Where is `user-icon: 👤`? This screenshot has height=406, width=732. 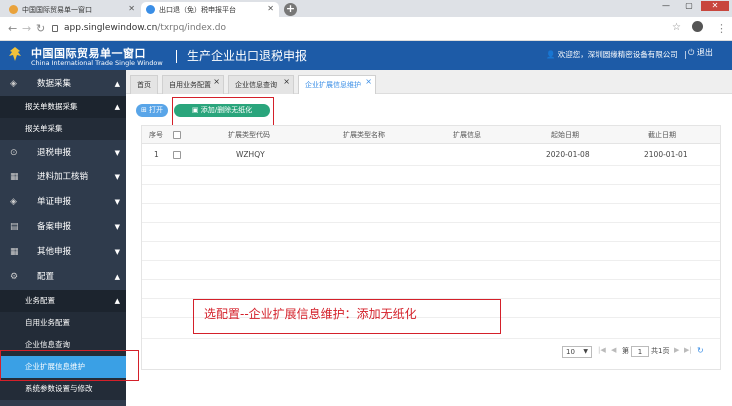 user-icon: 👤 is located at coordinates (551, 54).